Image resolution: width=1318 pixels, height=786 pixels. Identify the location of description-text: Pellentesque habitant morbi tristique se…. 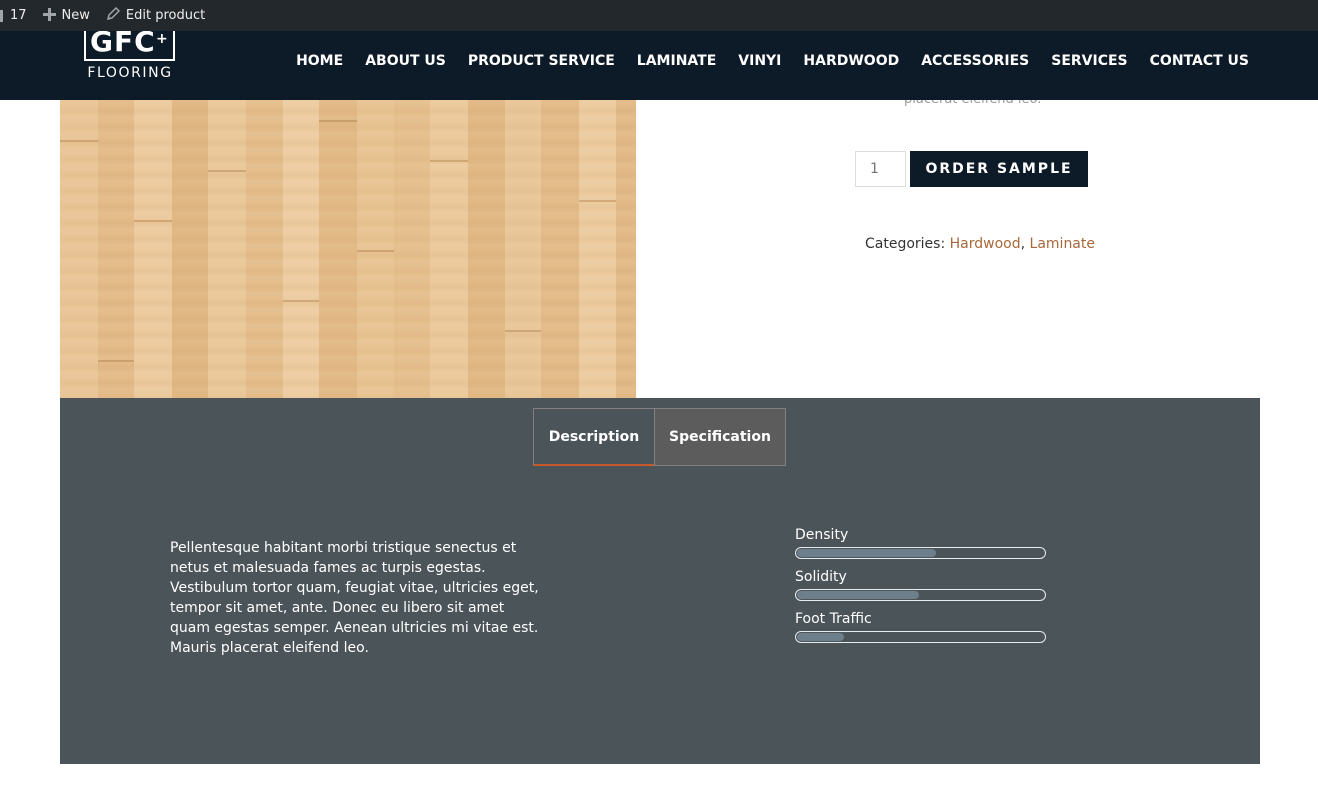
(354, 598).